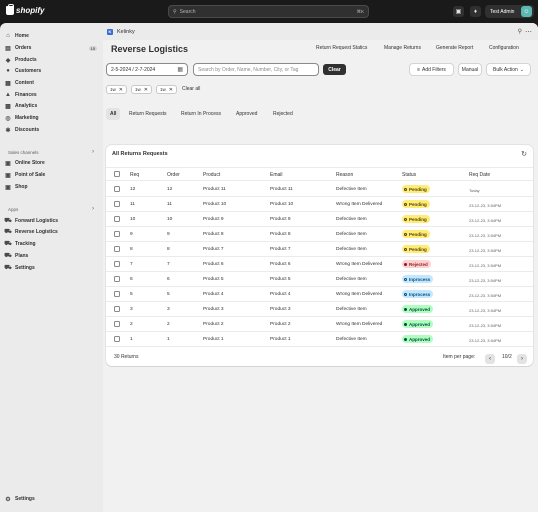 The image size is (538, 512). What do you see at coordinates (113, 114) in the screenshot?
I see `tab-all: All` at bounding box center [113, 114].